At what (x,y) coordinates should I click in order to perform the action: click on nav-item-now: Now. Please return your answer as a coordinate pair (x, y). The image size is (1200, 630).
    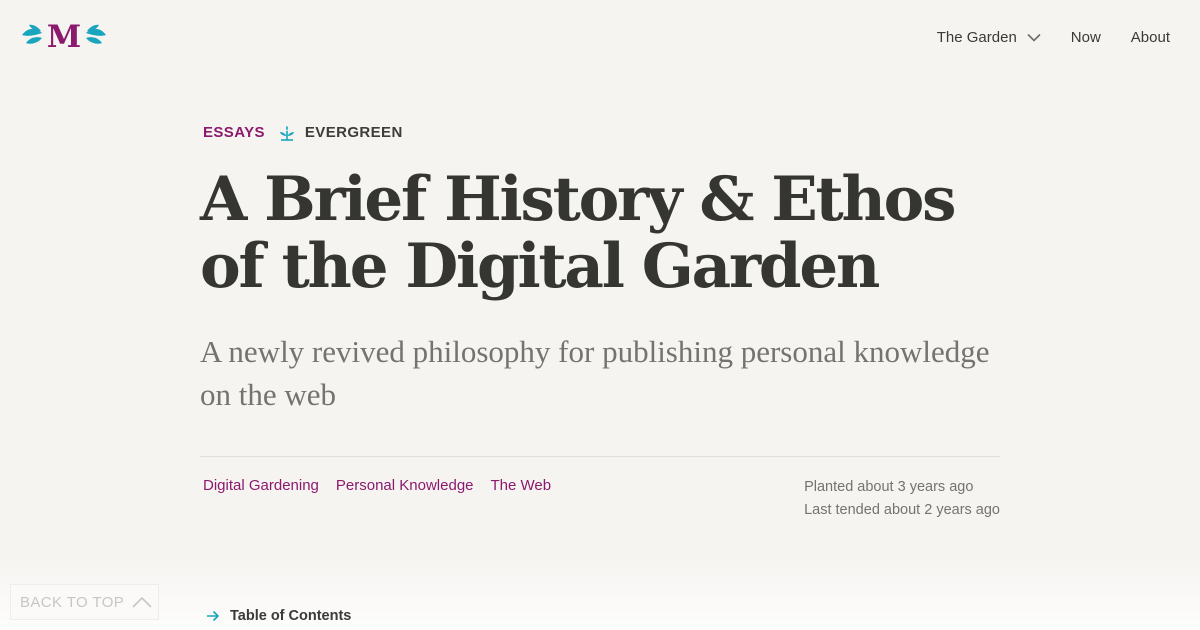
    Looking at the image, I should click on (1086, 37).